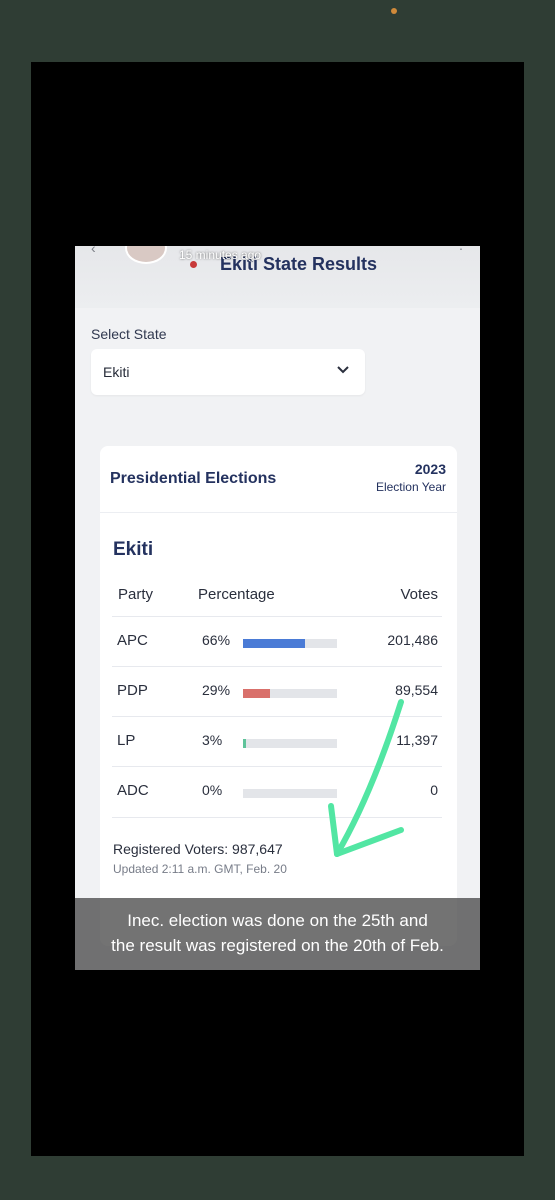 This screenshot has width=555, height=1200. Describe the element at coordinates (366, 778) in the screenshot. I see `annotation-arrow-icon` at that location.